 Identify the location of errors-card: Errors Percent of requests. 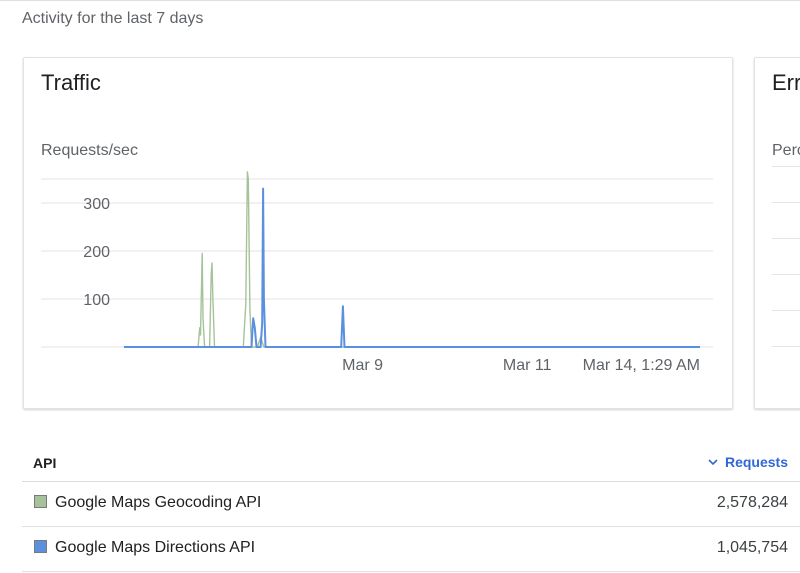
(777, 233).